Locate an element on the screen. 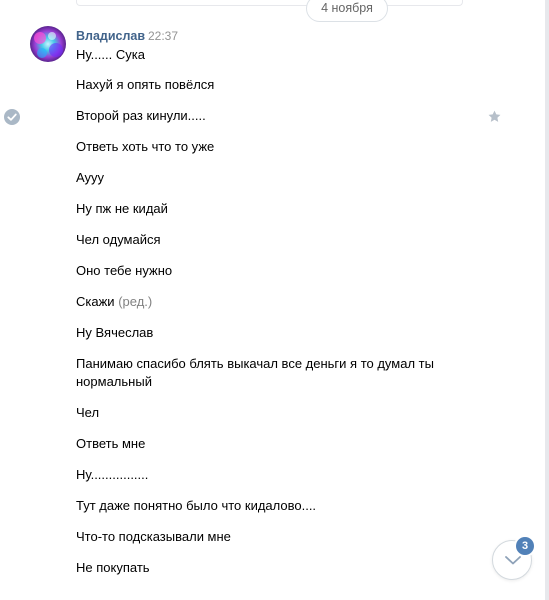 The image size is (549, 600). message-edited: Скажи (ред.) is located at coordinates (276, 302).